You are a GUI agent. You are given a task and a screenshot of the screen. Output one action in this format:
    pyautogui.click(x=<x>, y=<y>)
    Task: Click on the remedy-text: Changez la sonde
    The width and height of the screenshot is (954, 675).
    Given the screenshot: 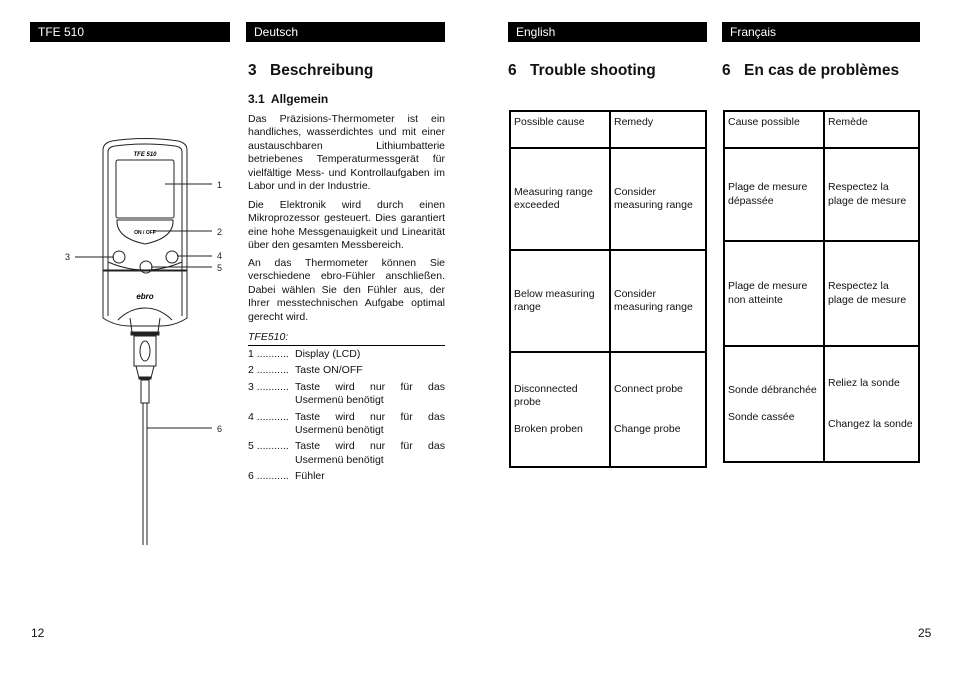 What is the action you would take?
    pyautogui.click(x=870, y=423)
    